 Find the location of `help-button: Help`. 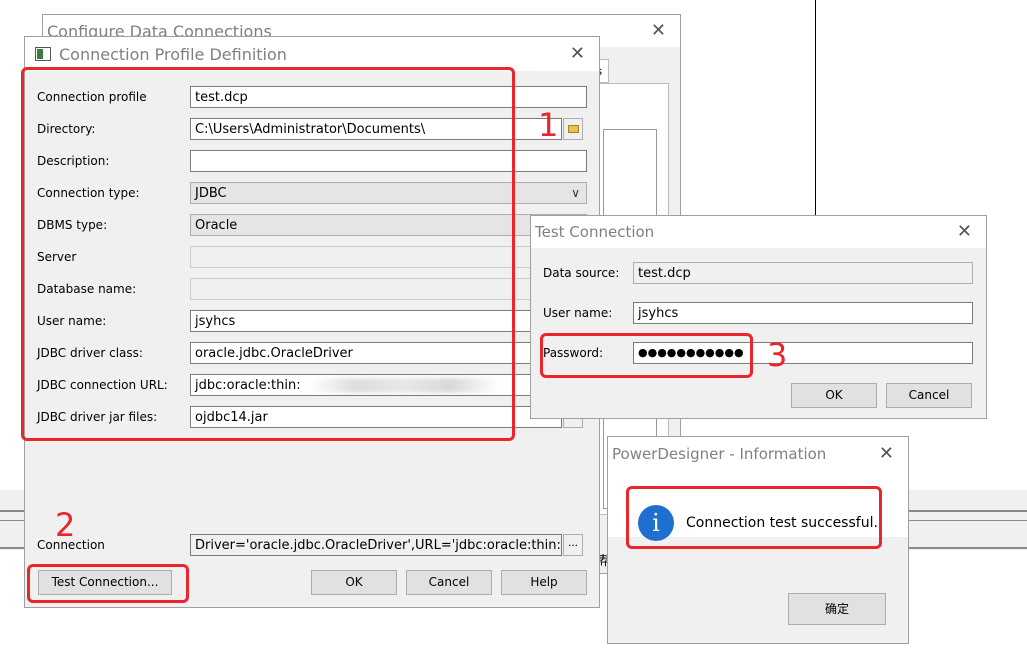

help-button: Help is located at coordinates (544, 582).